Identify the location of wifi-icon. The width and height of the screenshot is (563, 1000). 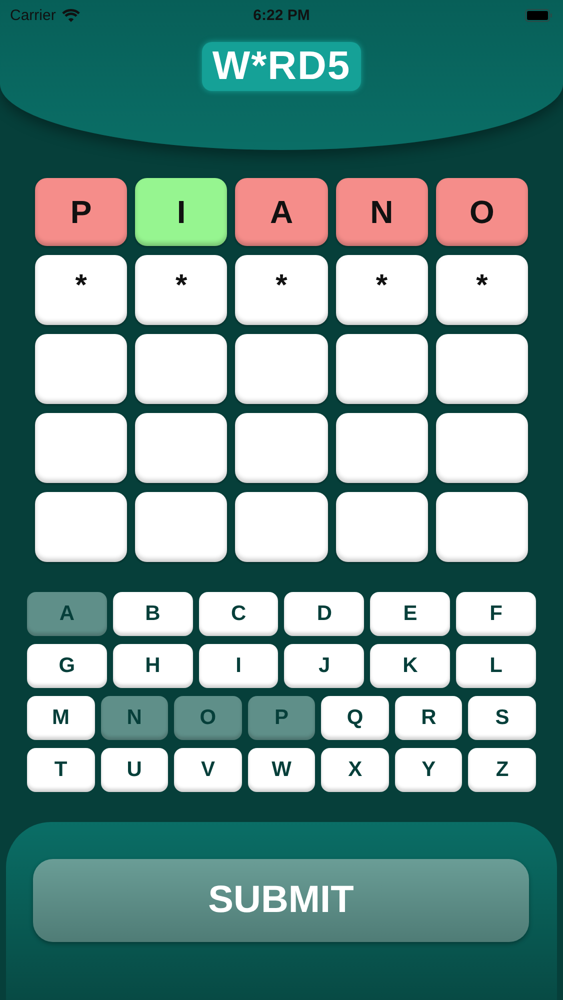
(71, 15).